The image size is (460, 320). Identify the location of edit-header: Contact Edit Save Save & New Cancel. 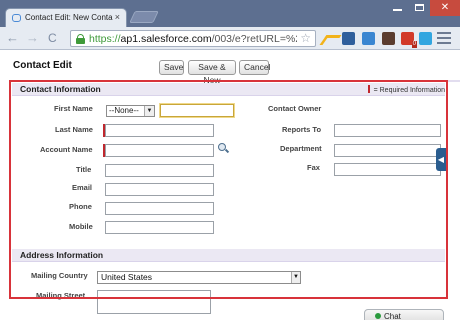
(230, 68).